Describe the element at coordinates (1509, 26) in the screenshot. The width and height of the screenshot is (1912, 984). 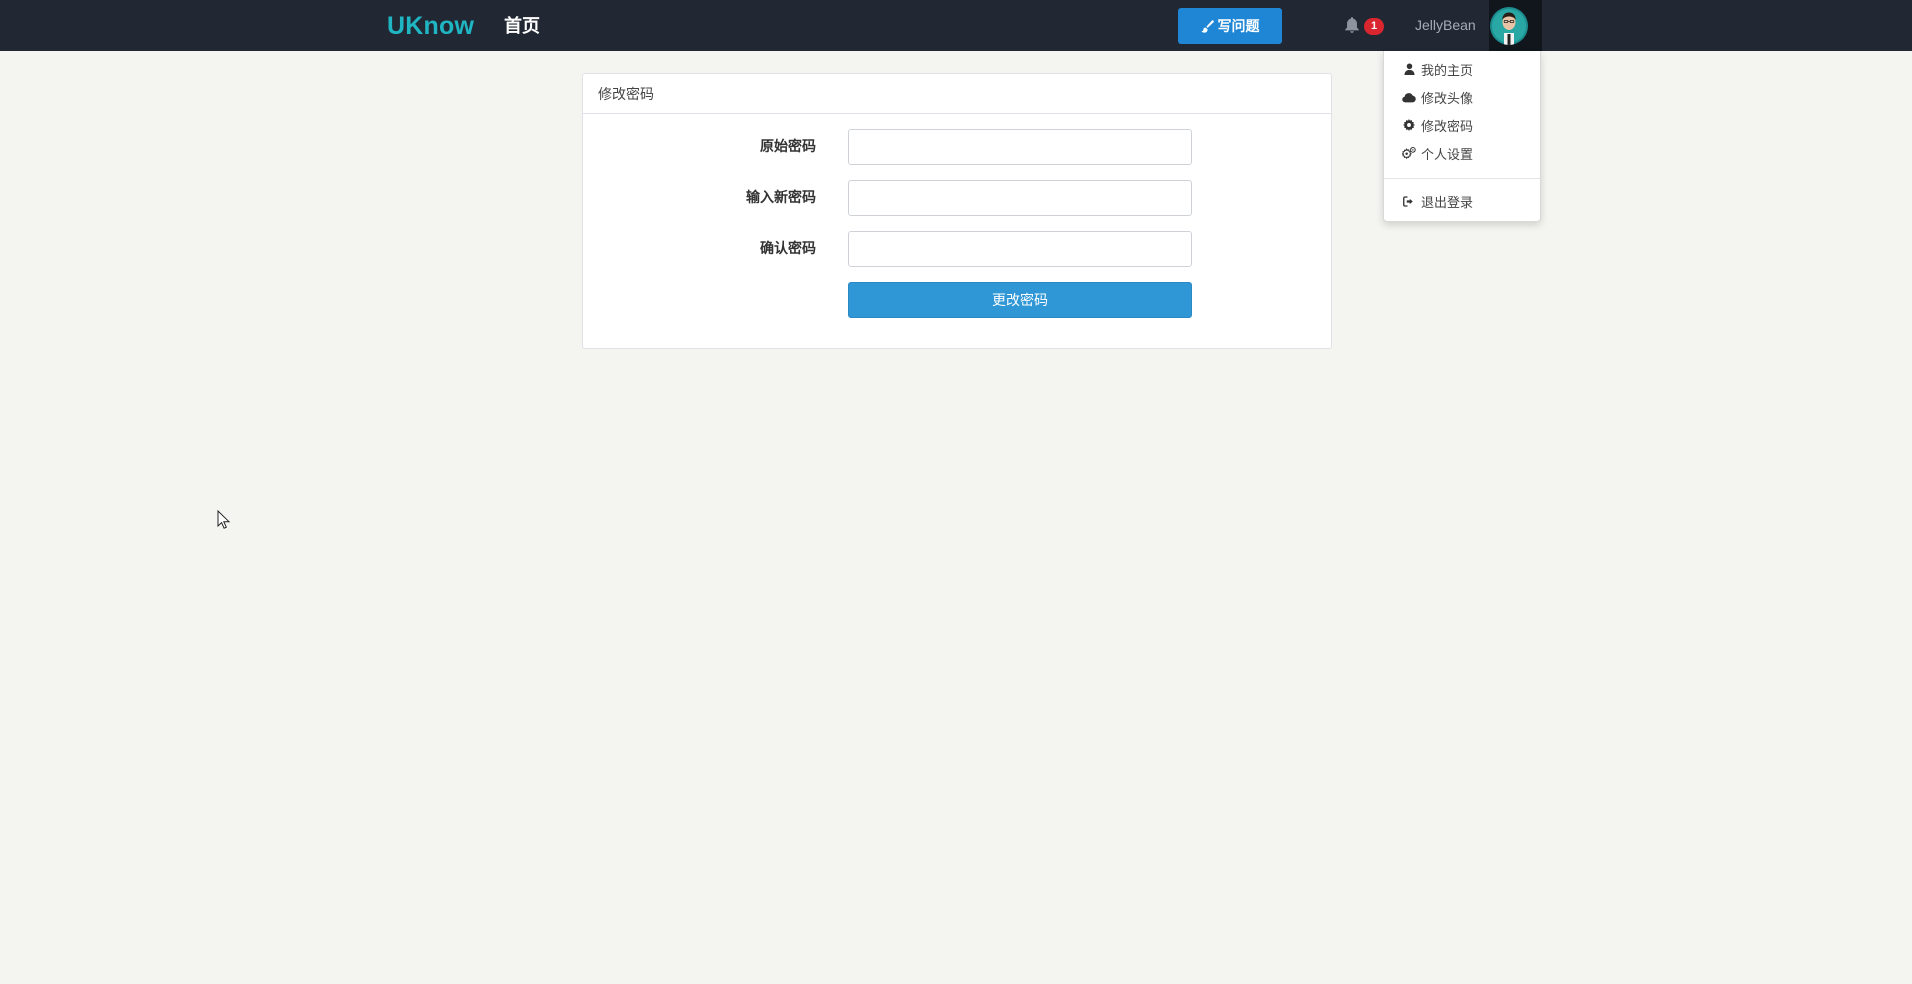
I see `avatar` at that location.